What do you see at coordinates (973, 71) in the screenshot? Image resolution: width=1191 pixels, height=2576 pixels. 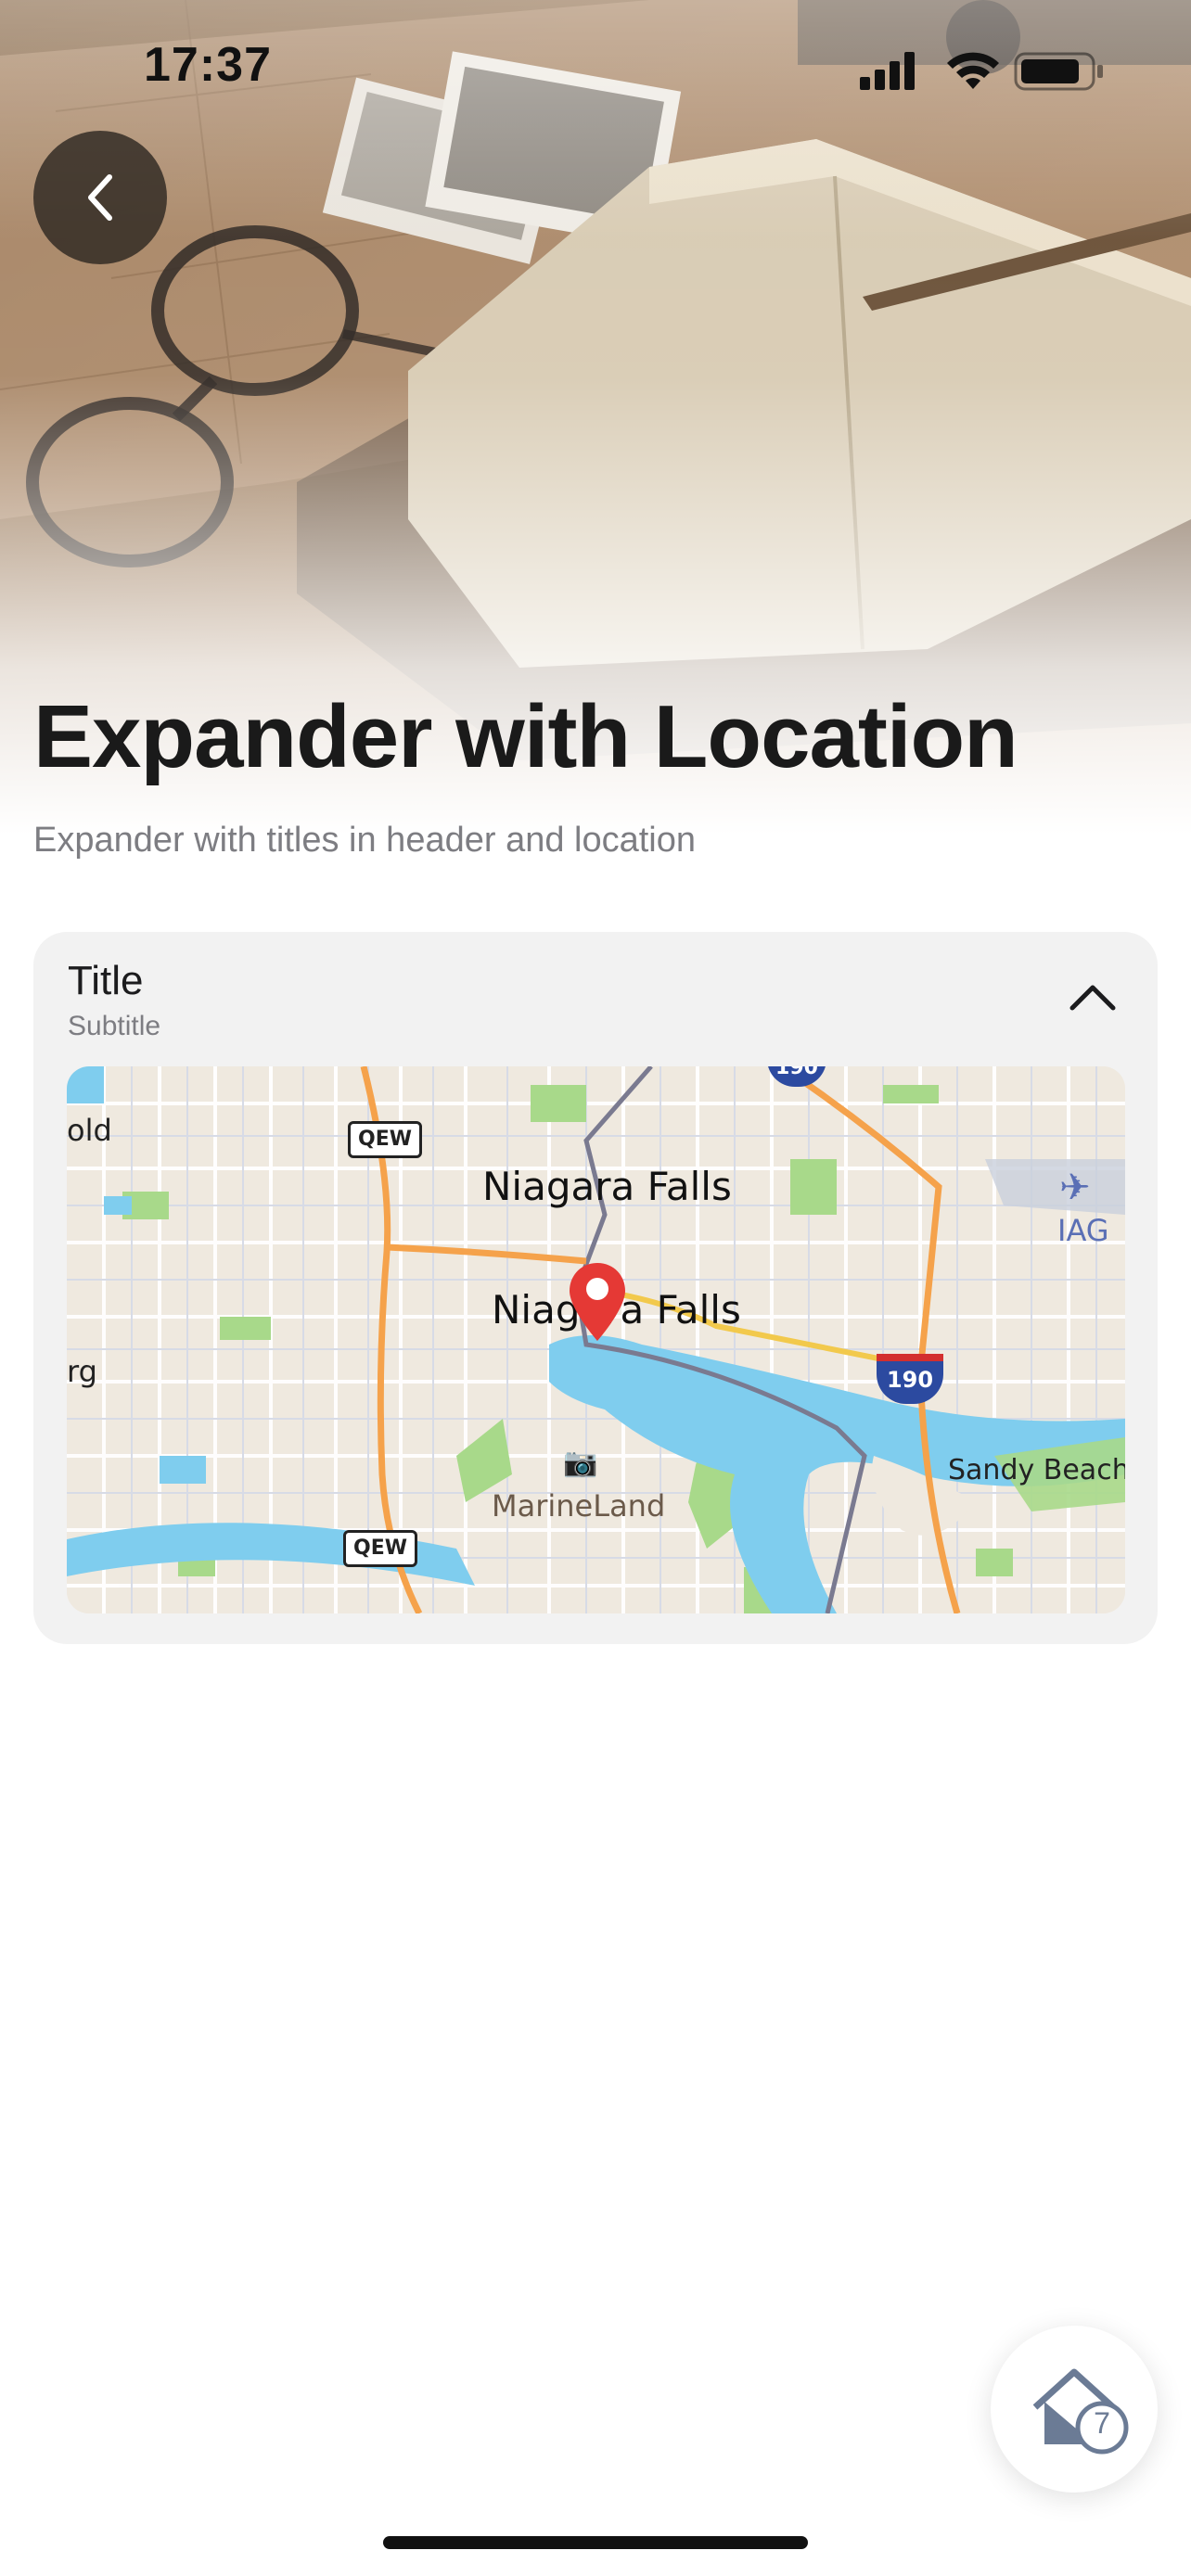 I see `wifi-icon` at bounding box center [973, 71].